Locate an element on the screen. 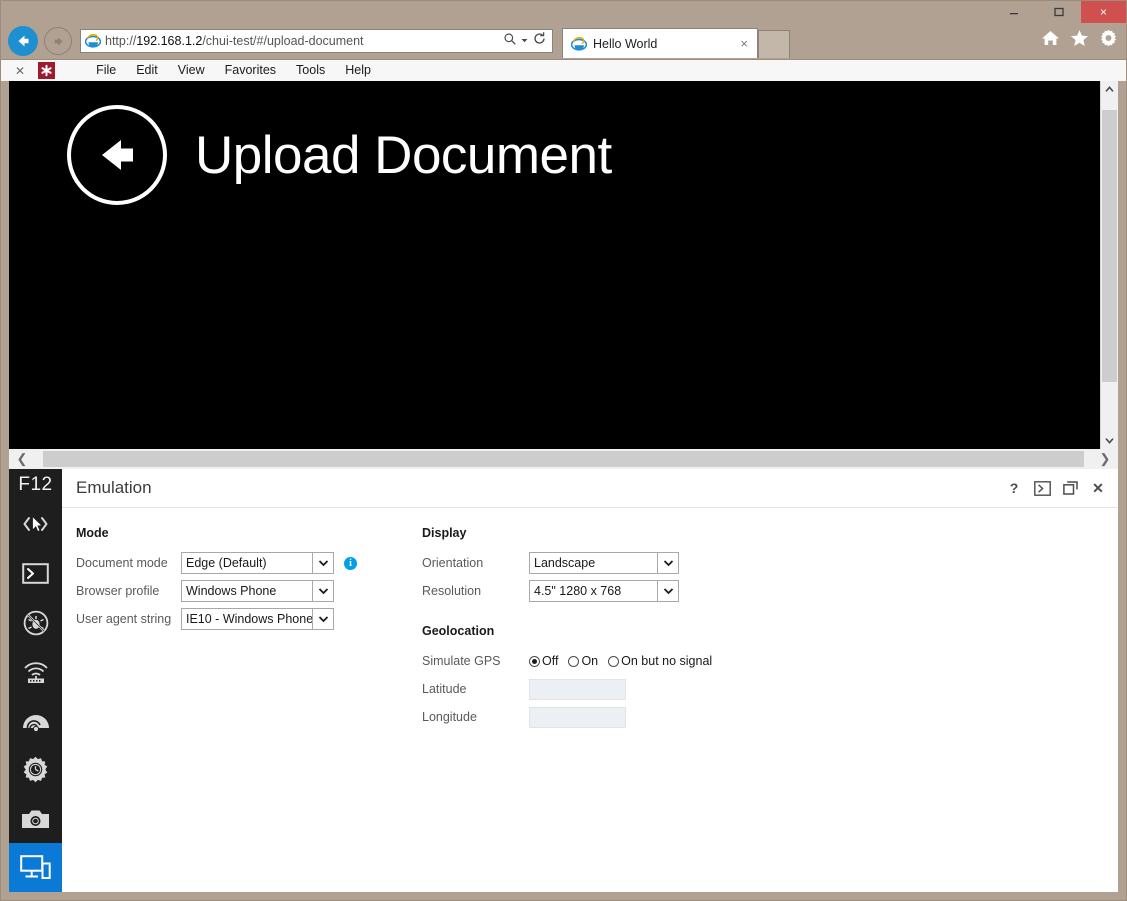 This screenshot has height=901, width=1127. favorites-star-icon is located at coordinates (1079, 40).